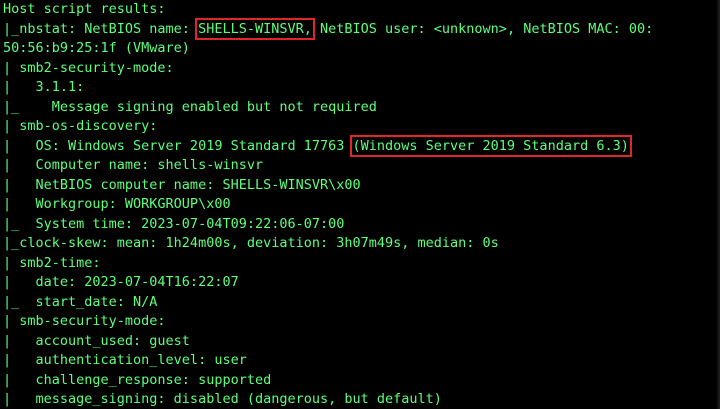 The height and width of the screenshot is (409, 720). I want to click on highlighted-os-version: (Windows Server 2019 Standard 6.3), so click(490, 145).